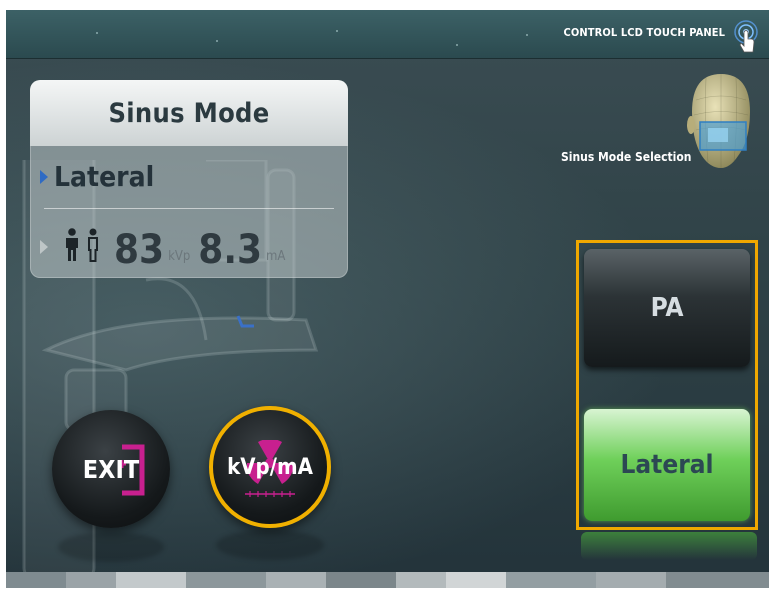 Image resolution: width=773 pixels, height=590 pixels. What do you see at coordinates (189, 179) in the screenshot?
I see `mode-info-card: Sinus Mode Lateral 83 kVp 8.3 mA` at bounding box center [189, 179].